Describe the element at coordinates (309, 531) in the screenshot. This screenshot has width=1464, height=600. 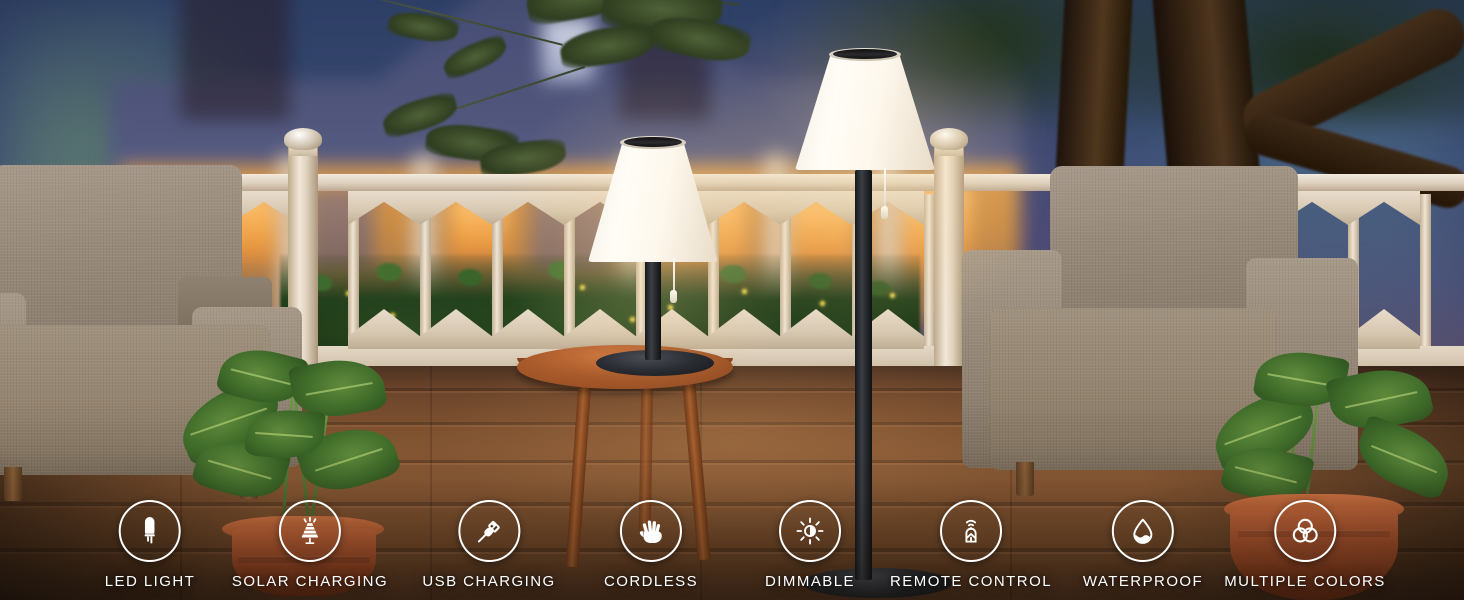
I see `solar-panel-icon` at that location.